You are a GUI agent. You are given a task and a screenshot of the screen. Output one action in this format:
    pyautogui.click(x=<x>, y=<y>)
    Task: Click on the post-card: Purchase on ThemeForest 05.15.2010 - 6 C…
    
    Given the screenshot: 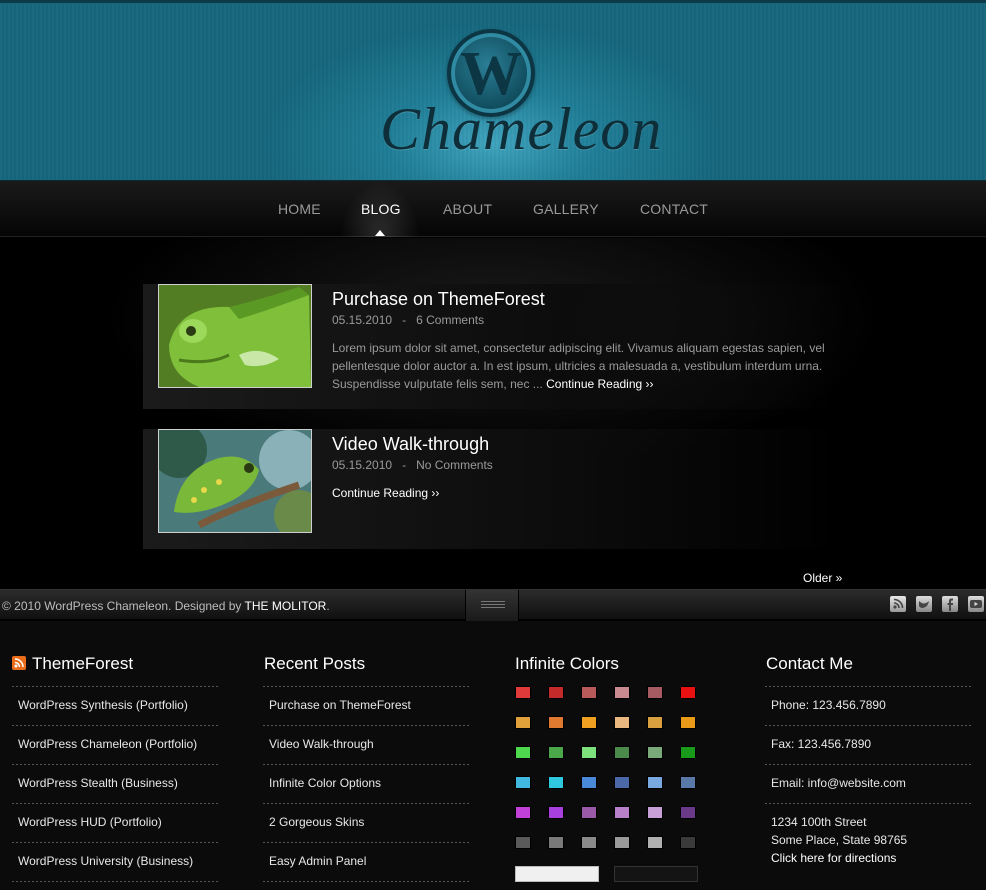 What is the action you would take?
    pyautogui.click(x=493, y=346)
    